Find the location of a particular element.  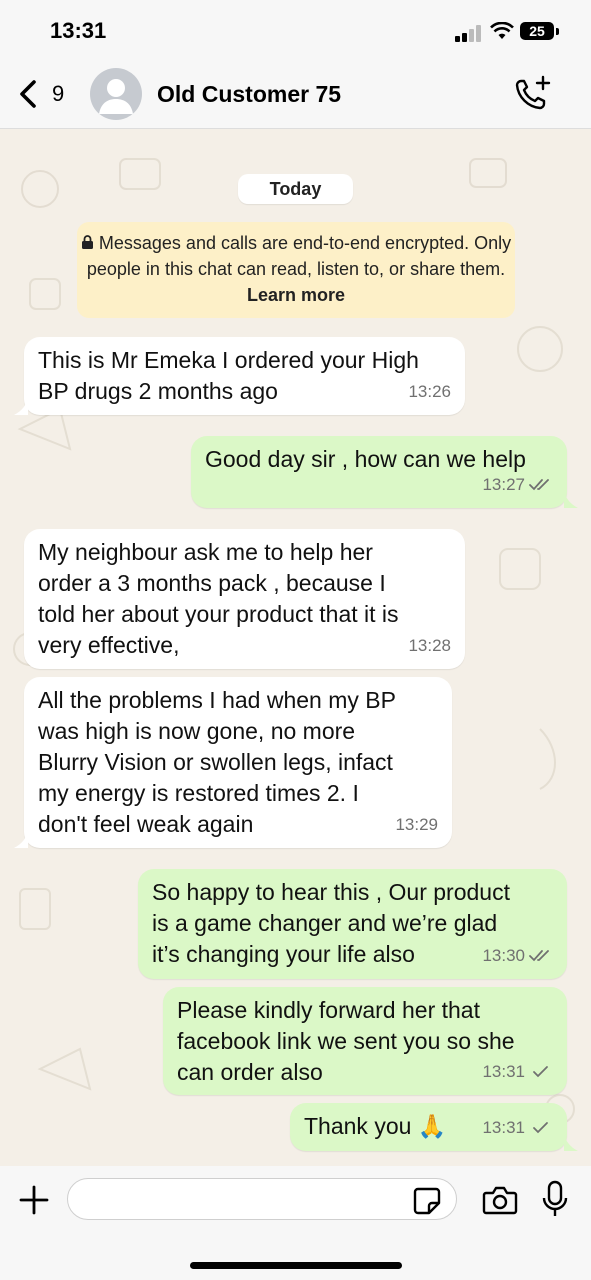

camera-icon is located at coordinates (500, 1200).